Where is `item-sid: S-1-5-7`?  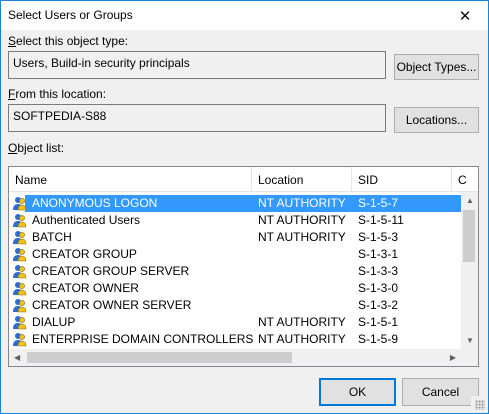
item-sid: S-1-5-7 is located at coordinates (378, 203).